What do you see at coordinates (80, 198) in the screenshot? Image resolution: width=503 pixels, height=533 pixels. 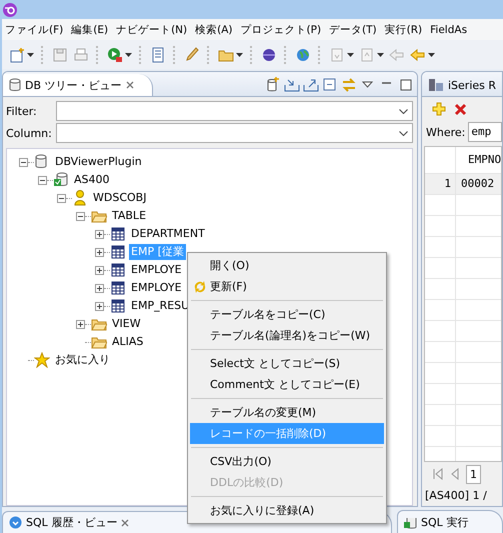 I see `user-icon` at bounding box center [80, 198].